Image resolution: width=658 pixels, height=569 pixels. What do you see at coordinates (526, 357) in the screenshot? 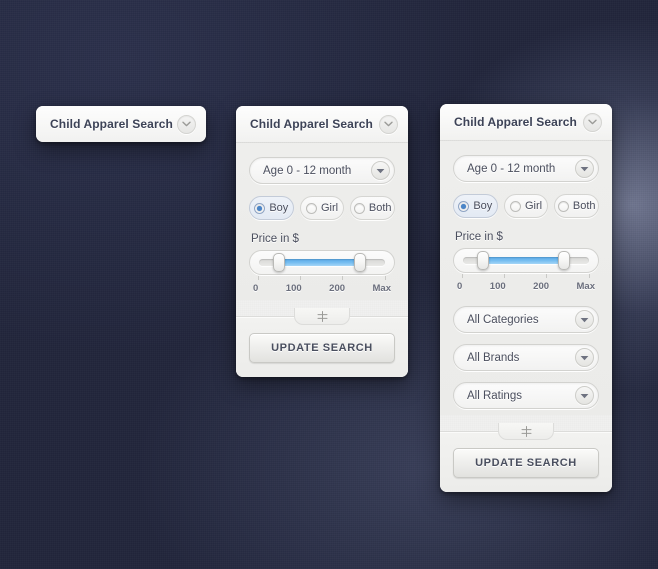
I see `brand-select: All Brands` at bounding box center [526, 357].